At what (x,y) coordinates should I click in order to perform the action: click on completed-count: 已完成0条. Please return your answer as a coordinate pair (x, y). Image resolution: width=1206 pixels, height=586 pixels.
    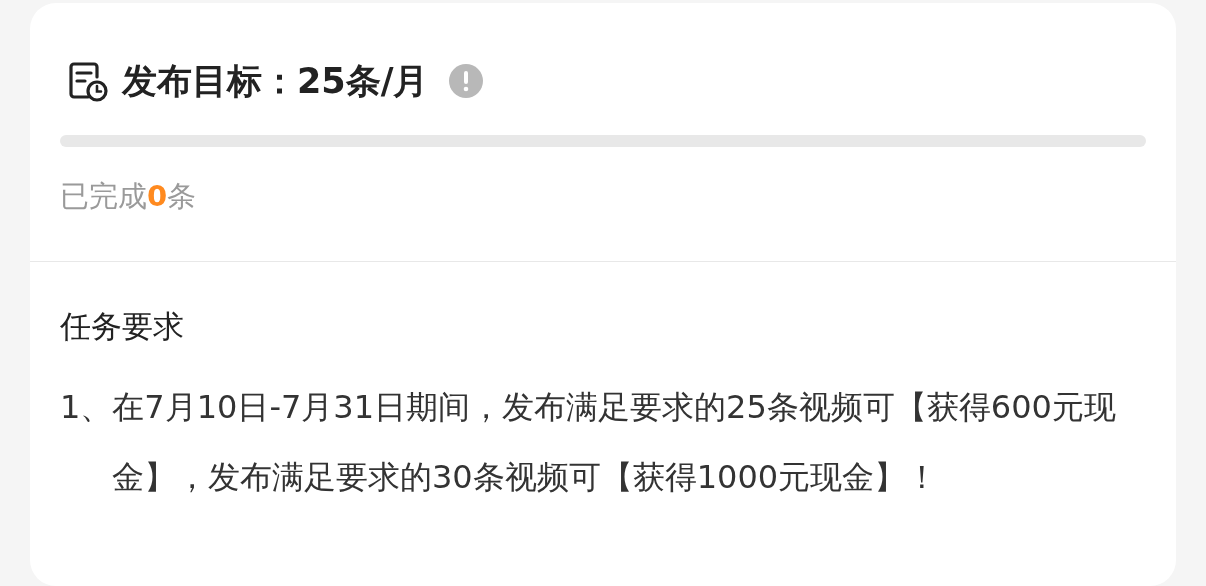
    Looking at the image, I should click on (129, 196).